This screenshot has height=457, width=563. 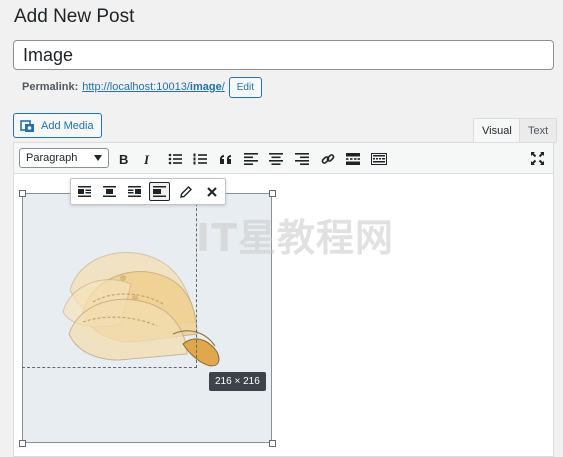 What do you see at coordinates (27, 125) in the screenshot?
I see `media-icon` at bounding box center [27, 125].